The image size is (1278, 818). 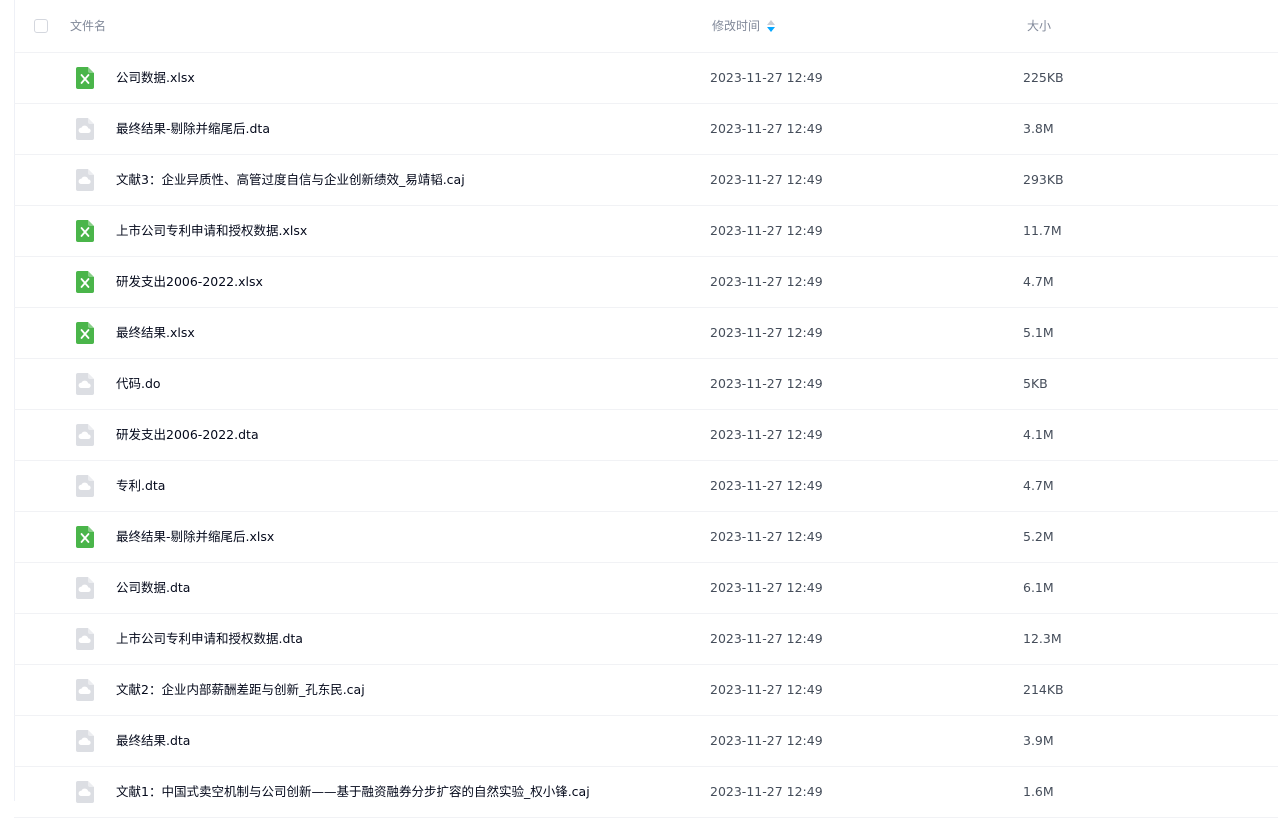 I want to click on file-name: 文献2：企业内部薪酬差距与创新_孔东民.caj, so click(x=240, y=690).